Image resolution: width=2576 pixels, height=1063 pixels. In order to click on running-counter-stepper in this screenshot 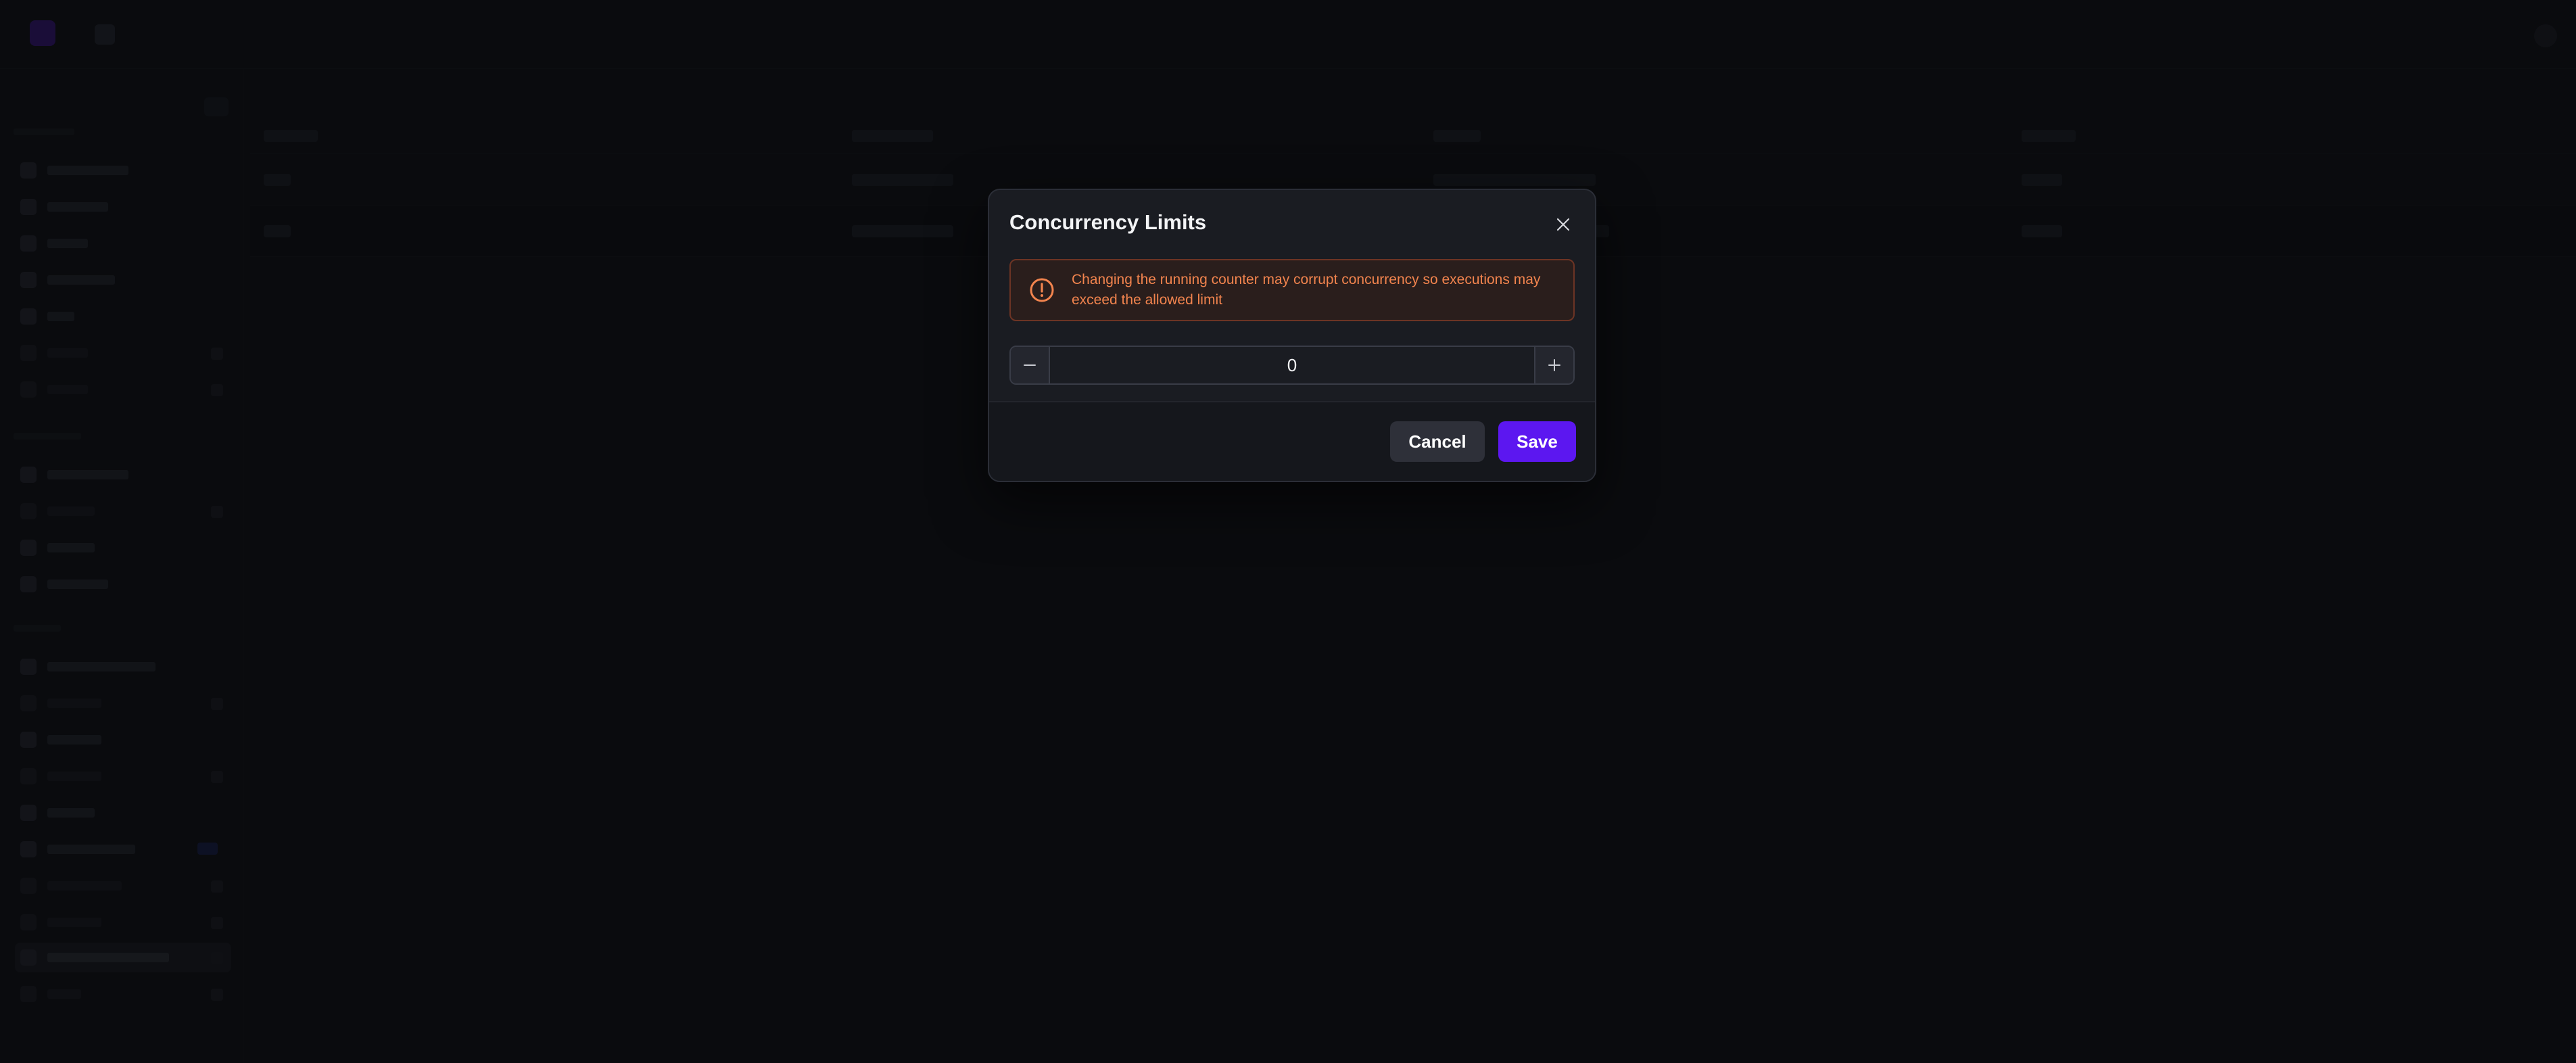, I will do `click(1292, 365)`.